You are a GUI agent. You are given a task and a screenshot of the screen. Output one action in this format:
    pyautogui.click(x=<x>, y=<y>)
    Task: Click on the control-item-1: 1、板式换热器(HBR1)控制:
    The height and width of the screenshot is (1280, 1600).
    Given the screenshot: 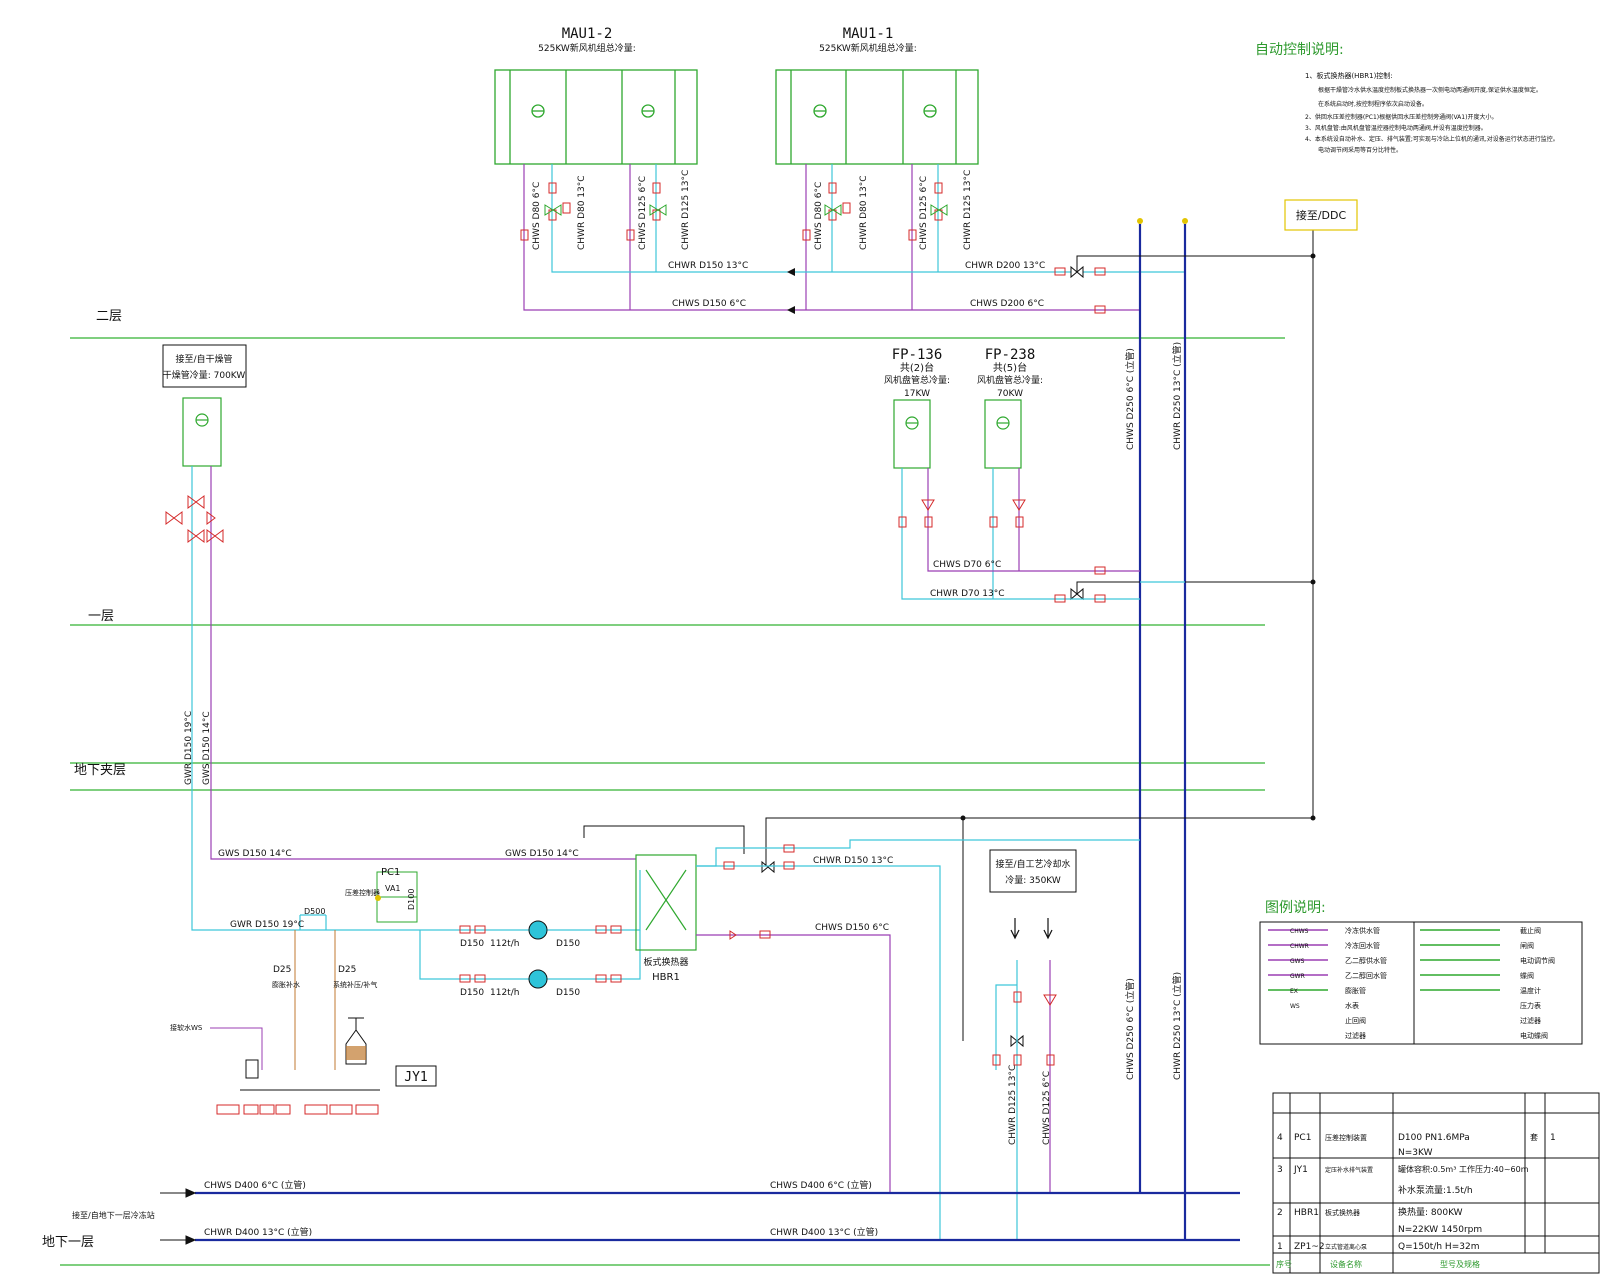 What is the action you would take?
    pyautogui.click(x=1349, y=75)
    